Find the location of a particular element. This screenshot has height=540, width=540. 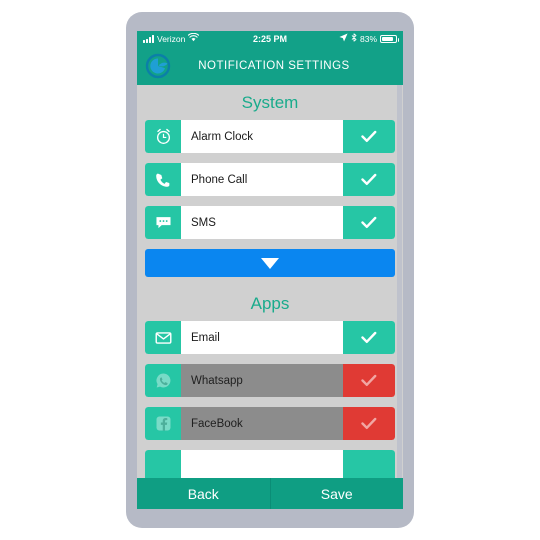

signal-bars-icon is located at coordinates (148, 39).